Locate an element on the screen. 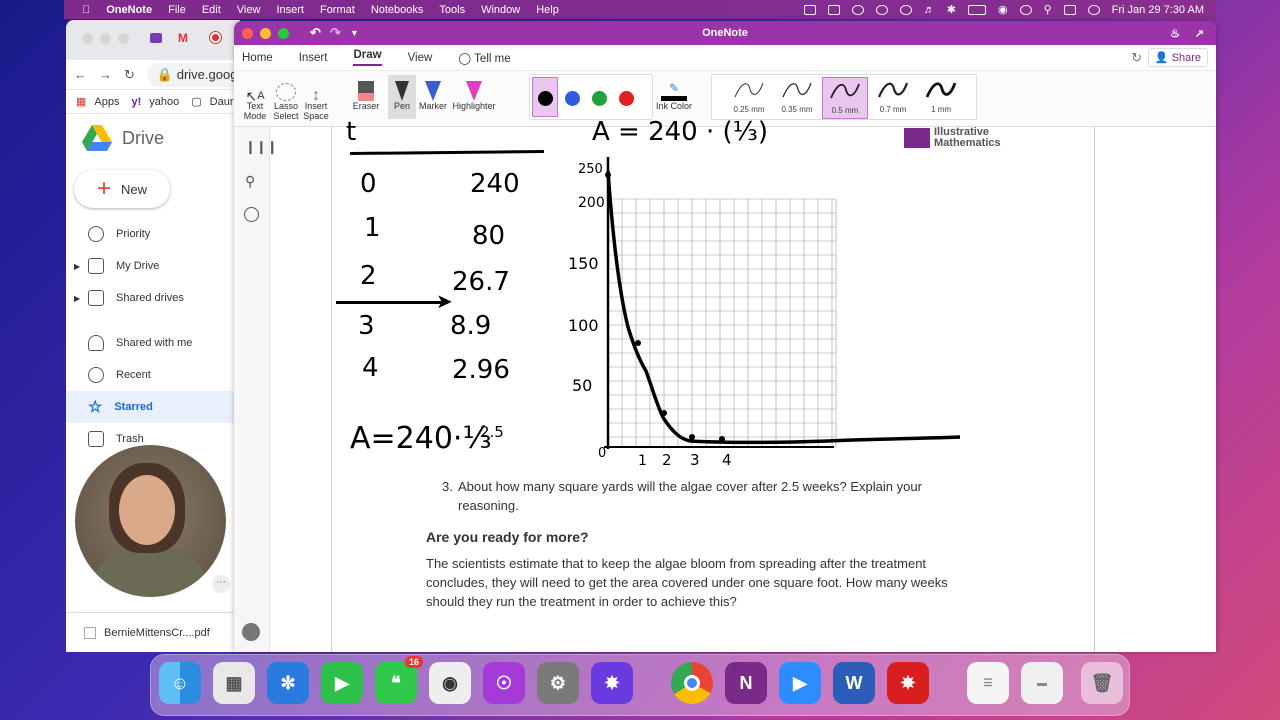 The width and height of the screenshot is (1280, 720). thickness-025: 0.25 mm is located at coordinates (749, 98).